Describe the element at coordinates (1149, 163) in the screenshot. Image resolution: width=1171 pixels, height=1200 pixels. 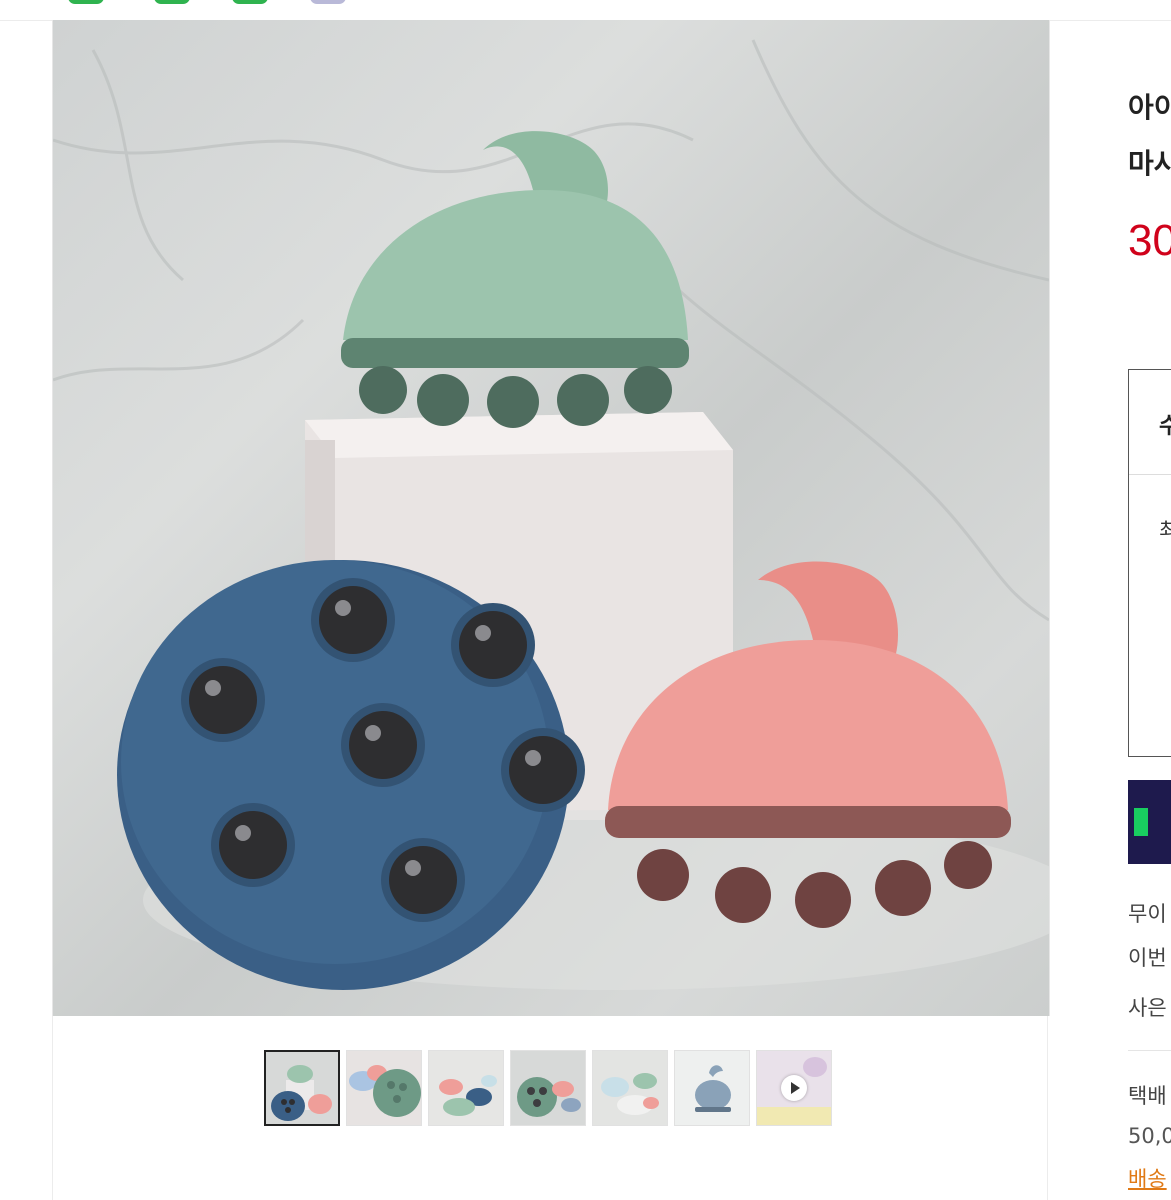
I see `product-title-line-2: 마사` at that location.